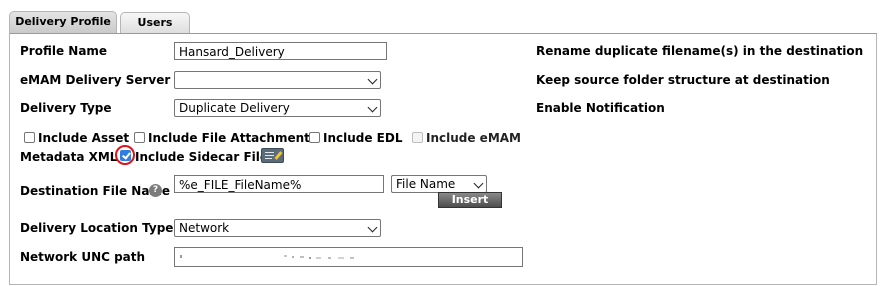  I want to click on delivery-server-select, so click(277, 80).